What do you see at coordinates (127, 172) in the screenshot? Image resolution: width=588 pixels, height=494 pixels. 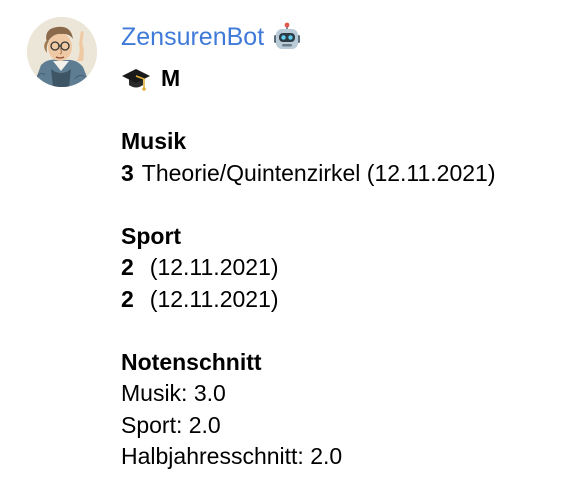 I see `grade-value: 3` at bounding box center [127, 172].